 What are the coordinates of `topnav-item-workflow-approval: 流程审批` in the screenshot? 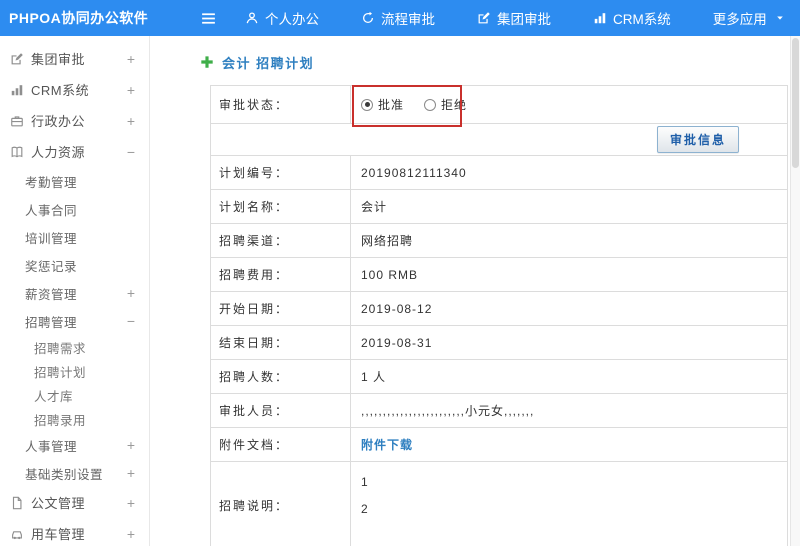 It's located at (398, 18).